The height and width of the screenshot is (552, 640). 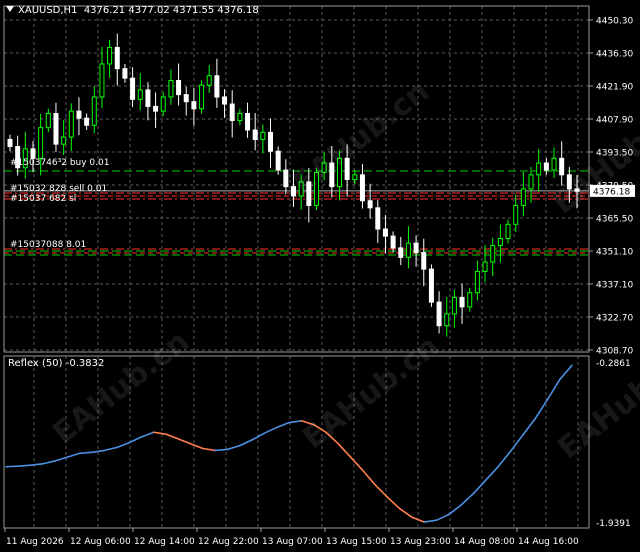 What do you see at coordinates (100, 542) in the screenshot?
I see `time-axis-label: 12 Aug 06:00` at bounding box center [100, 542].